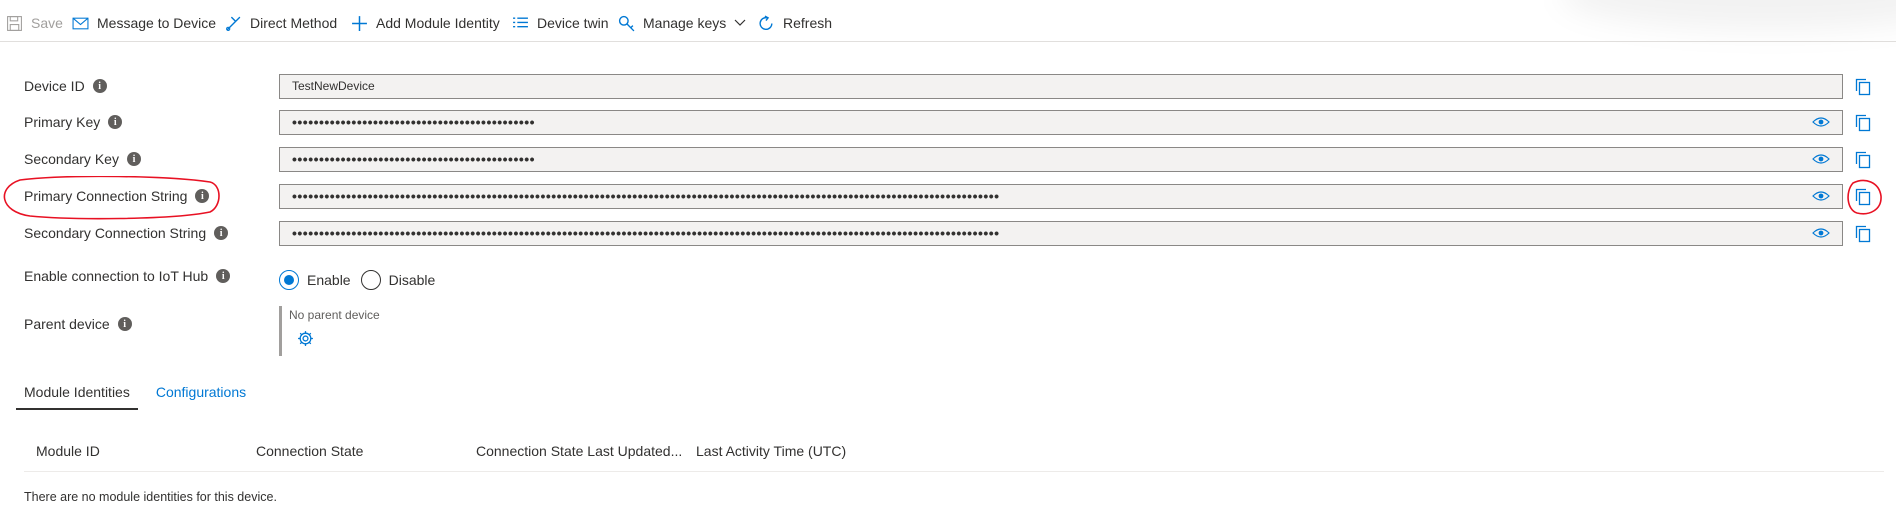 The width and height of the screenshot is (1896, 520). Describe the element at coordinates (62, 122) in the screenshot. I see `primary-key-label: Primary Key` at that location.